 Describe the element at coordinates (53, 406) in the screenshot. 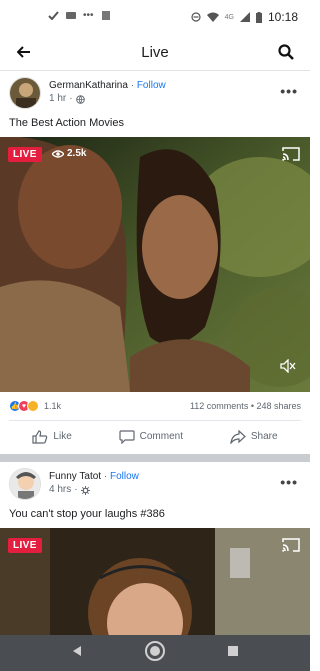

I see `reaction-count: 1.1k` at that location.